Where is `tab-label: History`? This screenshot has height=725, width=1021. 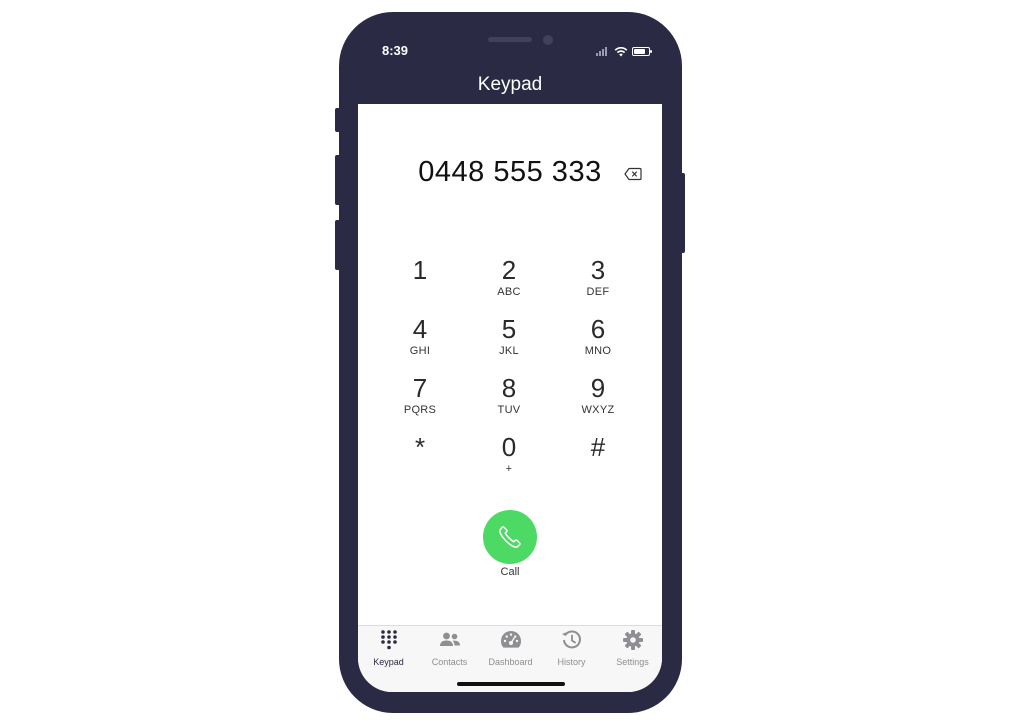
tab-label: History is located at coordinates (571, 662).